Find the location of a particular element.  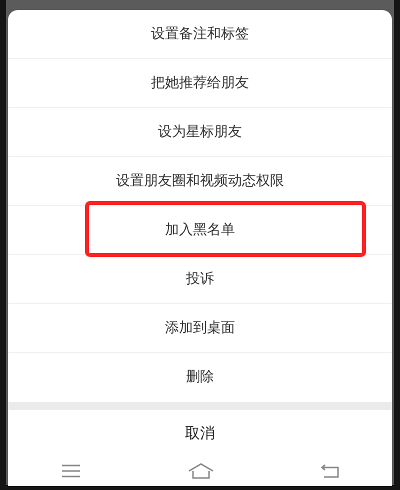

menu-item: 设置朋友圈和视频动态权限 is located at coordinates (200, 181).